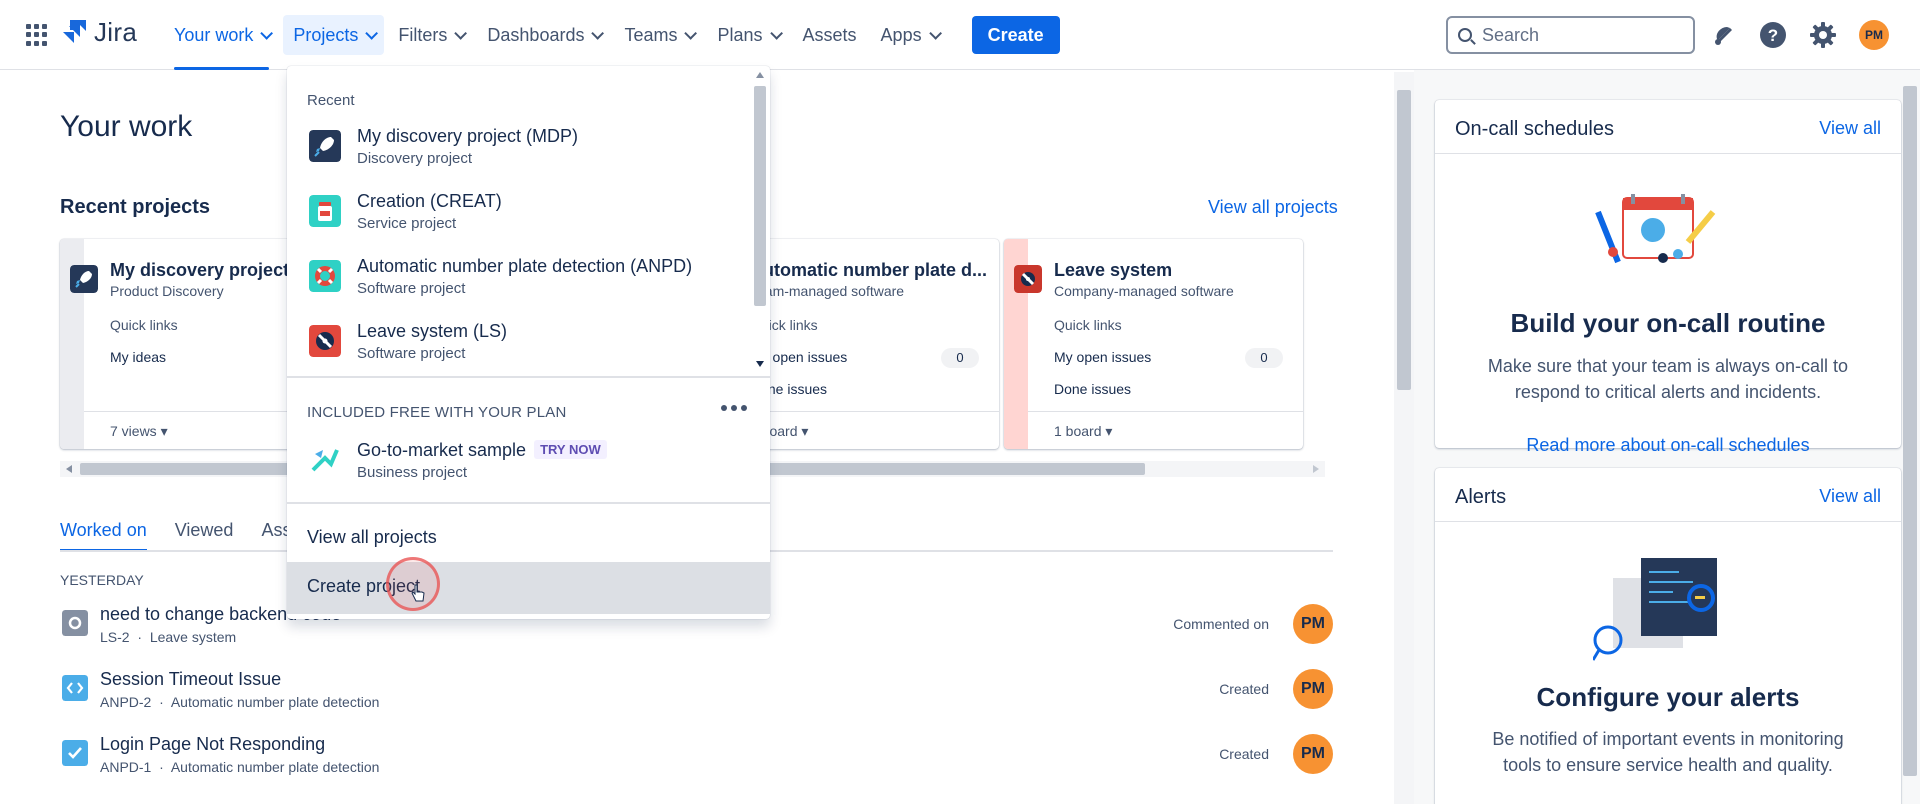 The height and width of the screenshot is (804, 1920). I want to click on nav-item-label: Filters, so click(423, 34).